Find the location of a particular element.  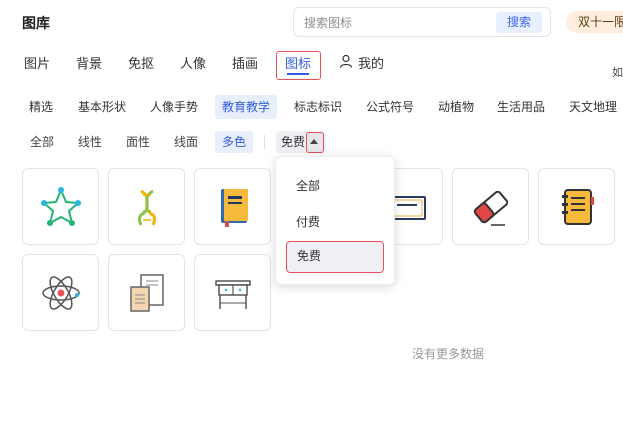

app-title: 图库 is located at coordinates (36, 24).